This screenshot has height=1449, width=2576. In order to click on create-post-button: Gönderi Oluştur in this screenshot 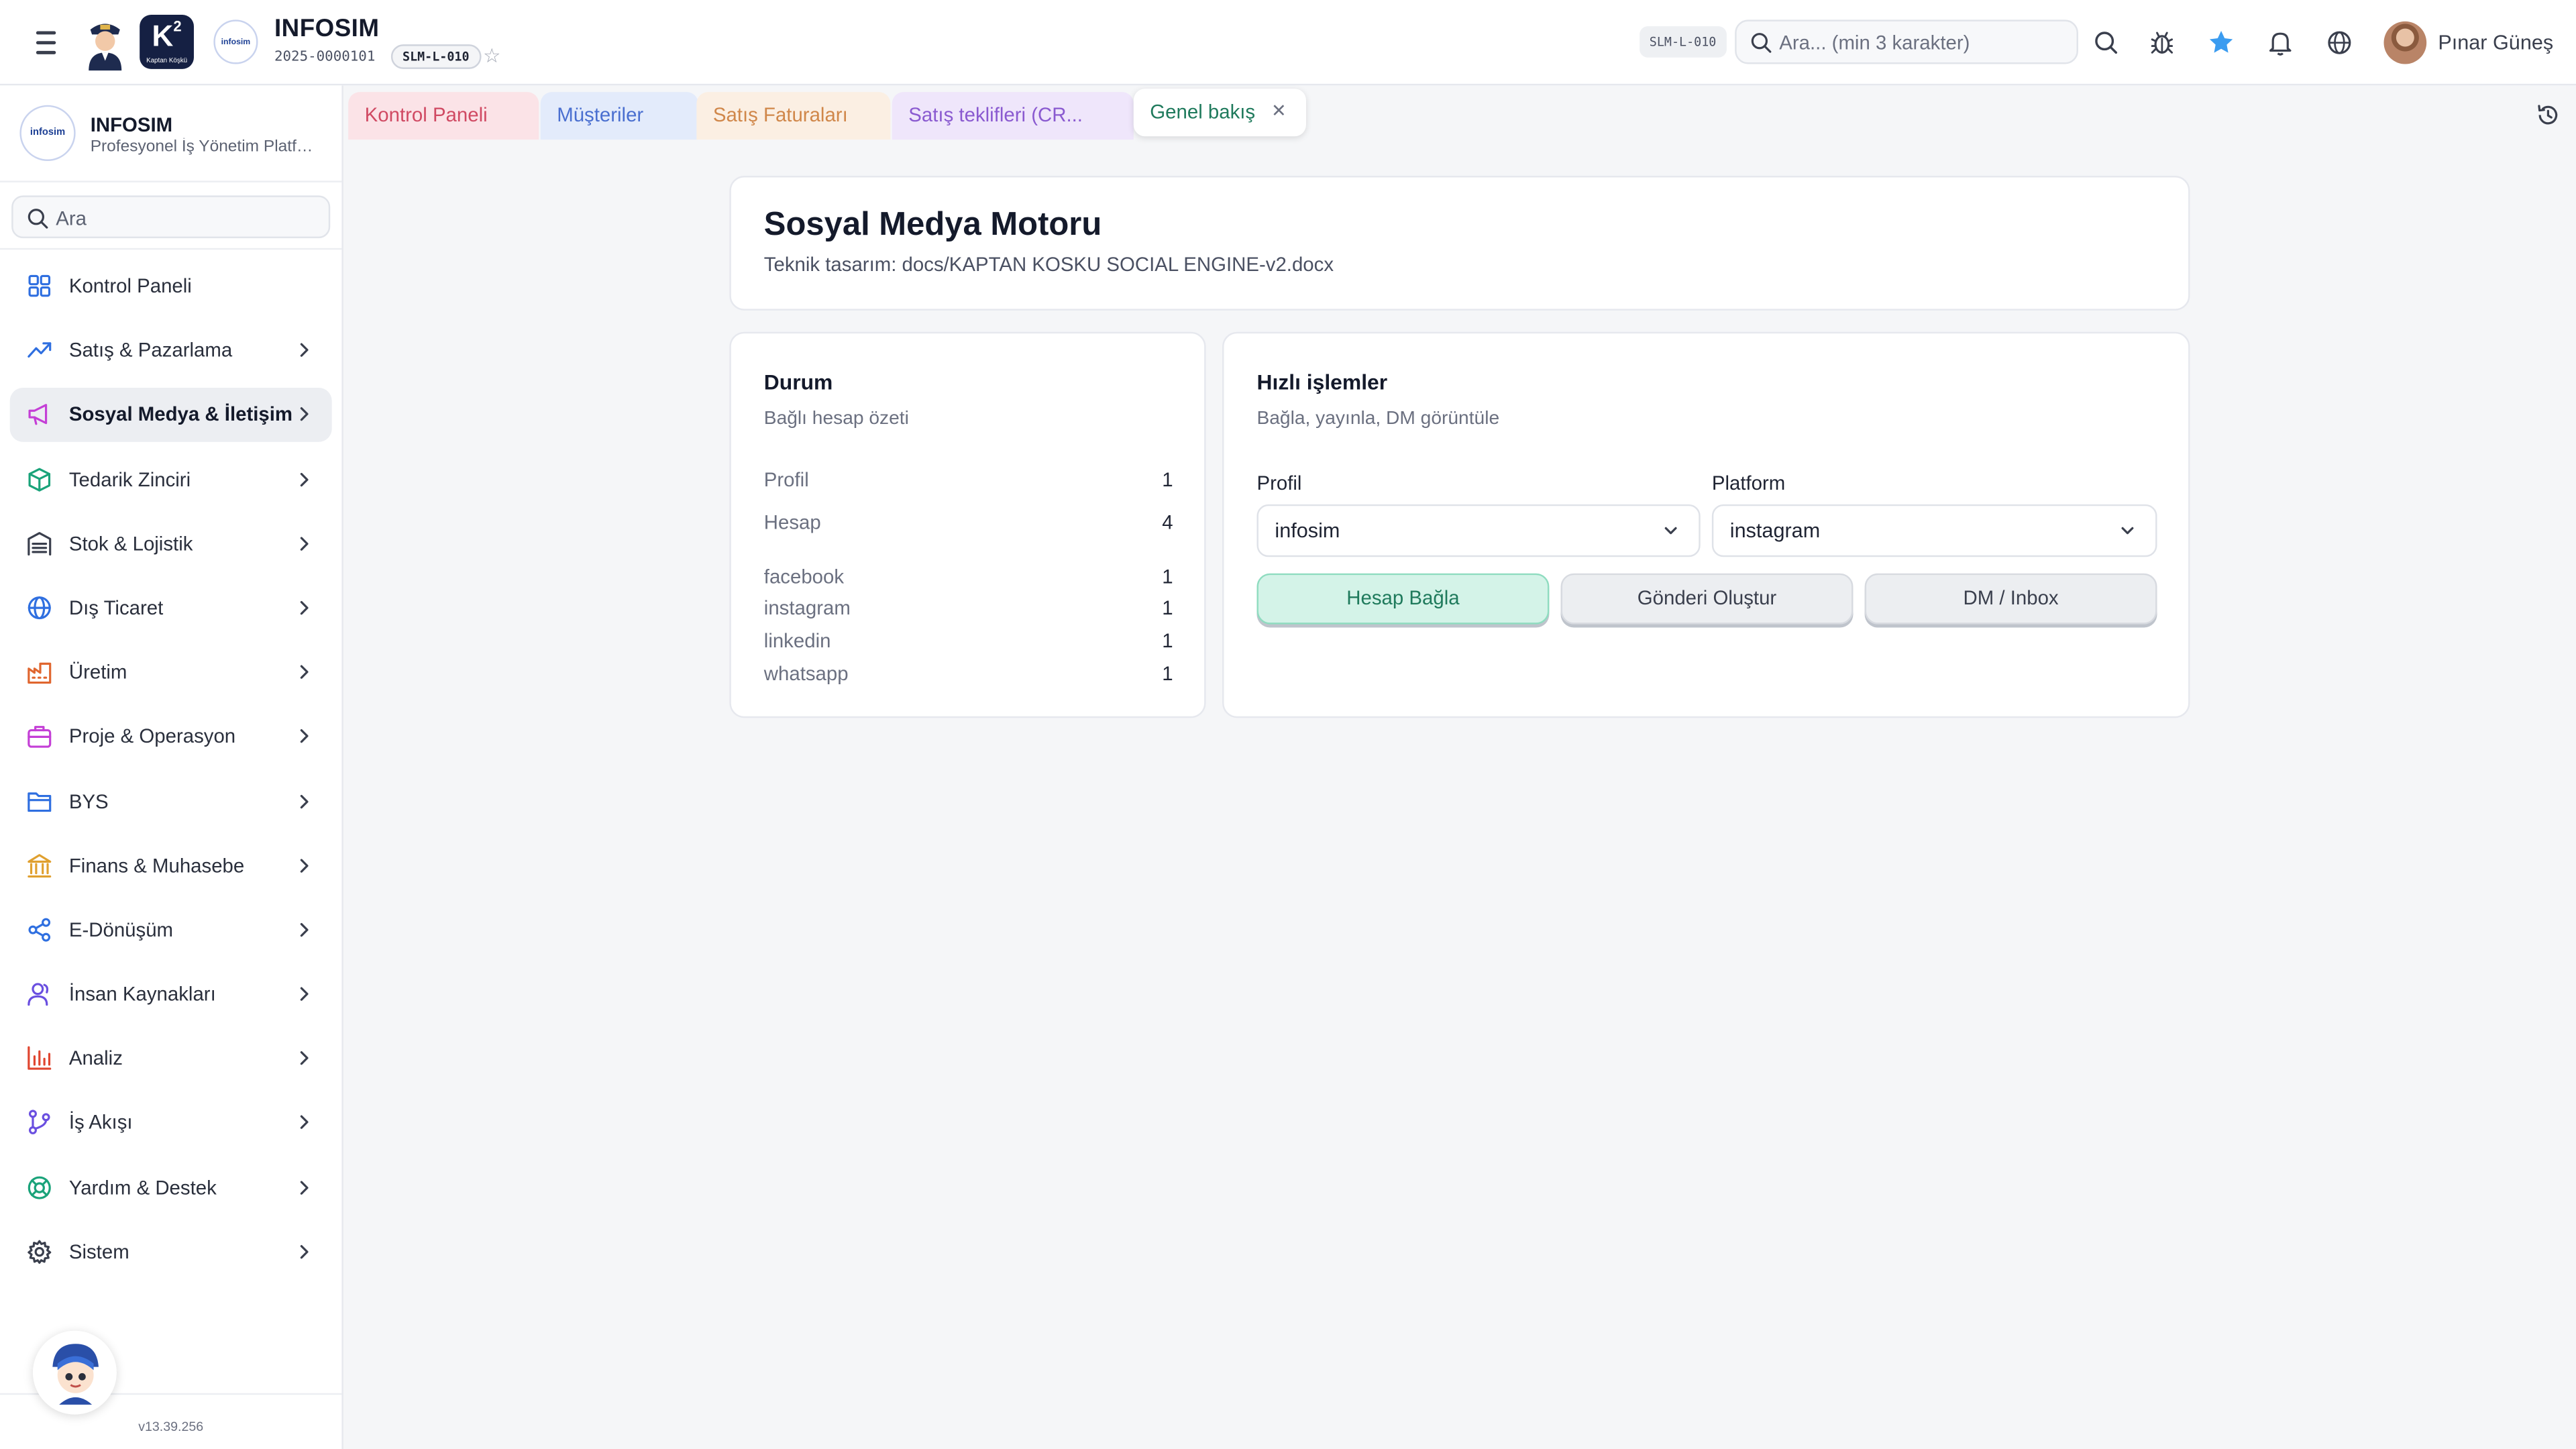, I will do `click(1707, 599)`.